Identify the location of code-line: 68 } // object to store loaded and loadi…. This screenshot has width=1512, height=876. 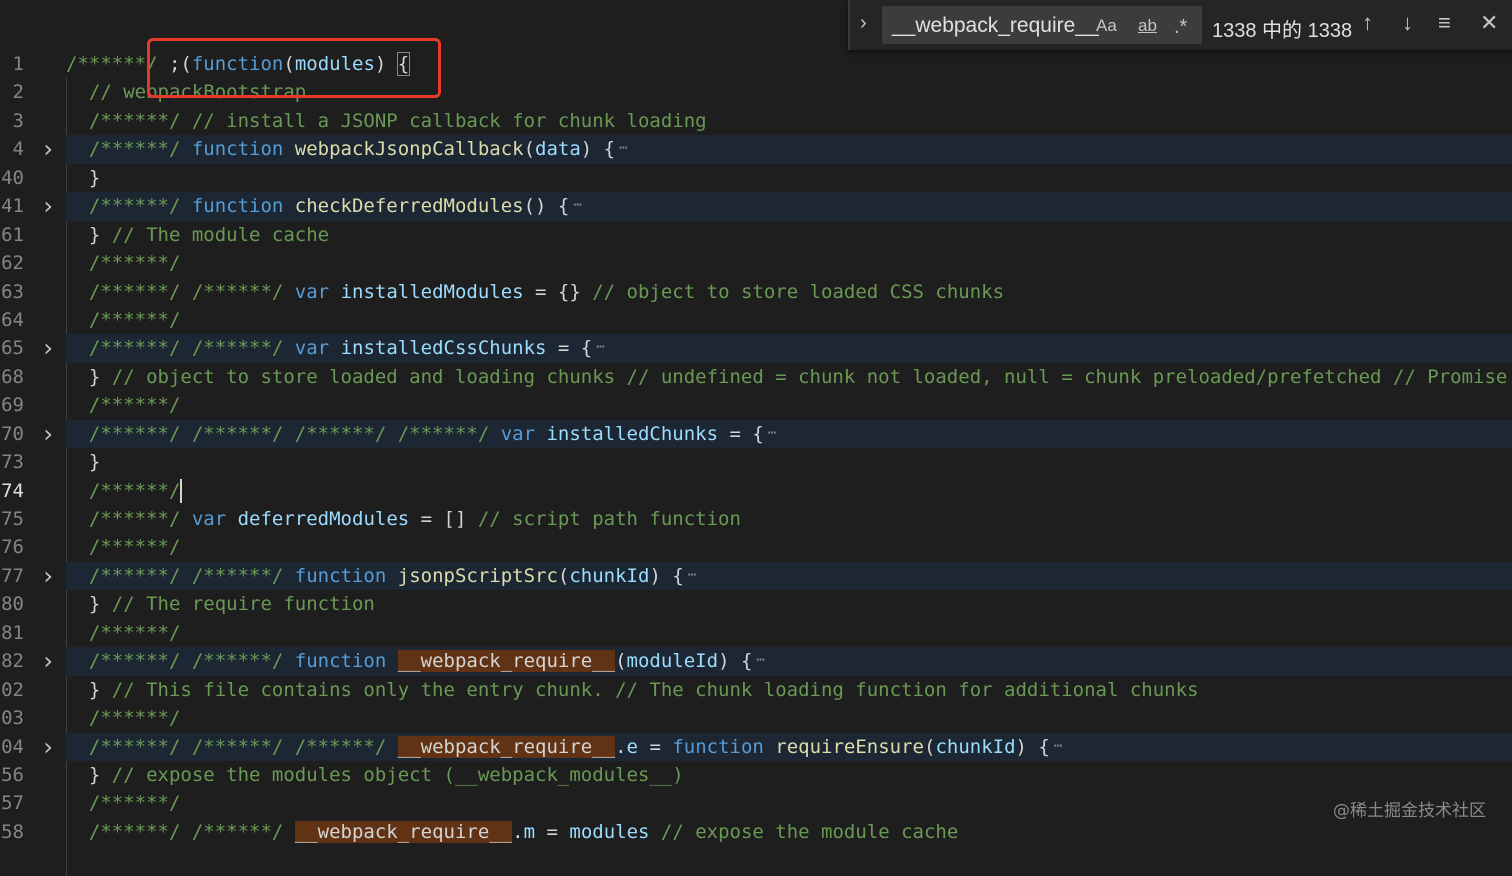
(756, 377).